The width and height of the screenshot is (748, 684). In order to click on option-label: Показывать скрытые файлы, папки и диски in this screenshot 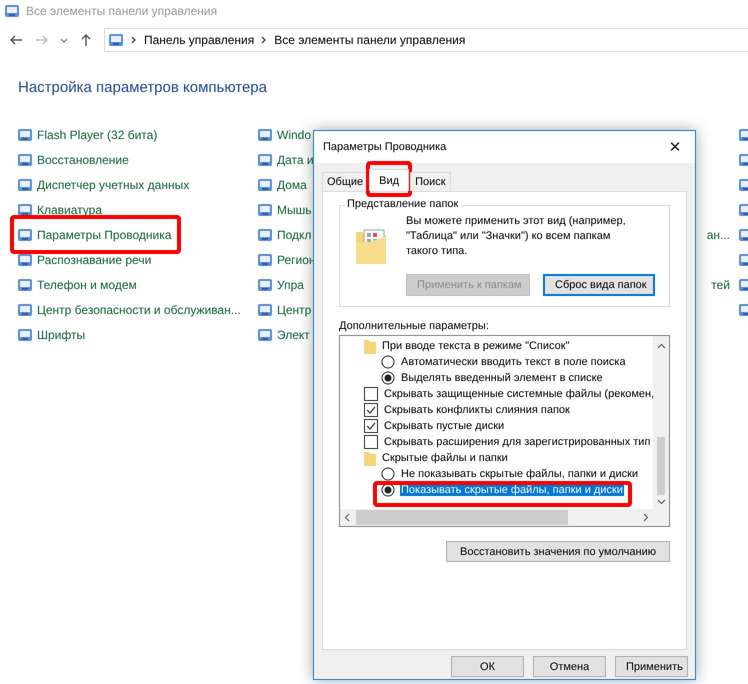, I will do `click(512, 490)`.